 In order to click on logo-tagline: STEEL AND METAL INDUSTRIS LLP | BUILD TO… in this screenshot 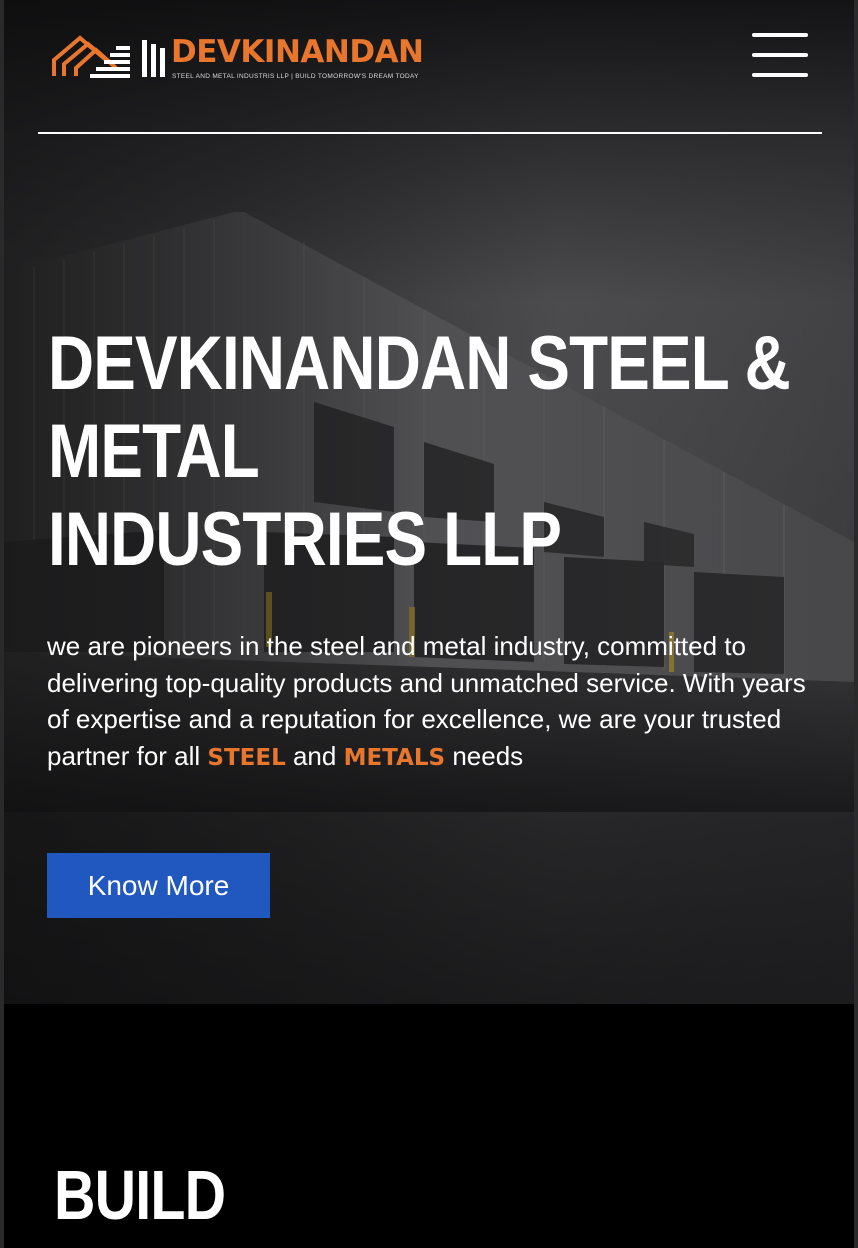, I will do `click(295, 76)`.